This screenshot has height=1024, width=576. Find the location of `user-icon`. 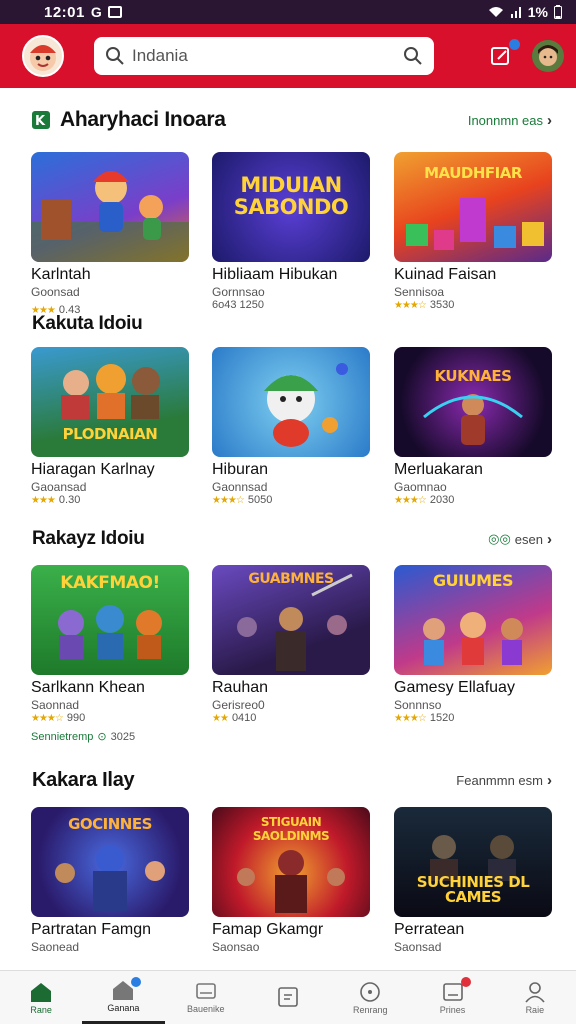

user-icon is located at coordinates (535, 992).